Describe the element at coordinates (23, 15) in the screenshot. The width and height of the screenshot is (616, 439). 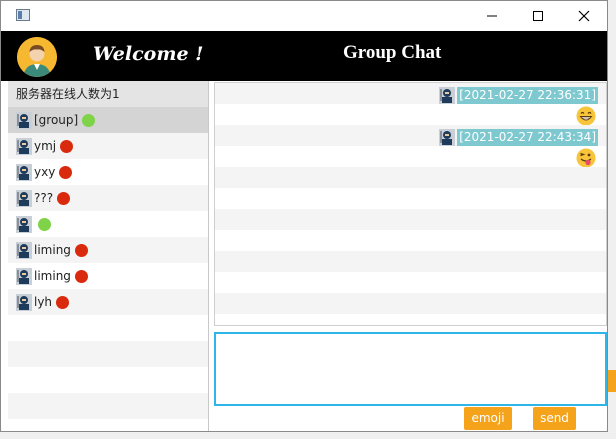
I see `app-icon` at that location.